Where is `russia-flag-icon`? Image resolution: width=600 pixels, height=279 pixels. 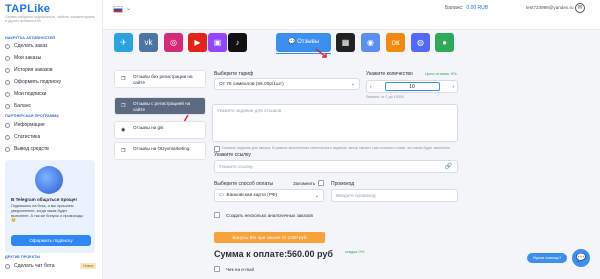 russia-flag-icon is located at coordinates (118, 9).